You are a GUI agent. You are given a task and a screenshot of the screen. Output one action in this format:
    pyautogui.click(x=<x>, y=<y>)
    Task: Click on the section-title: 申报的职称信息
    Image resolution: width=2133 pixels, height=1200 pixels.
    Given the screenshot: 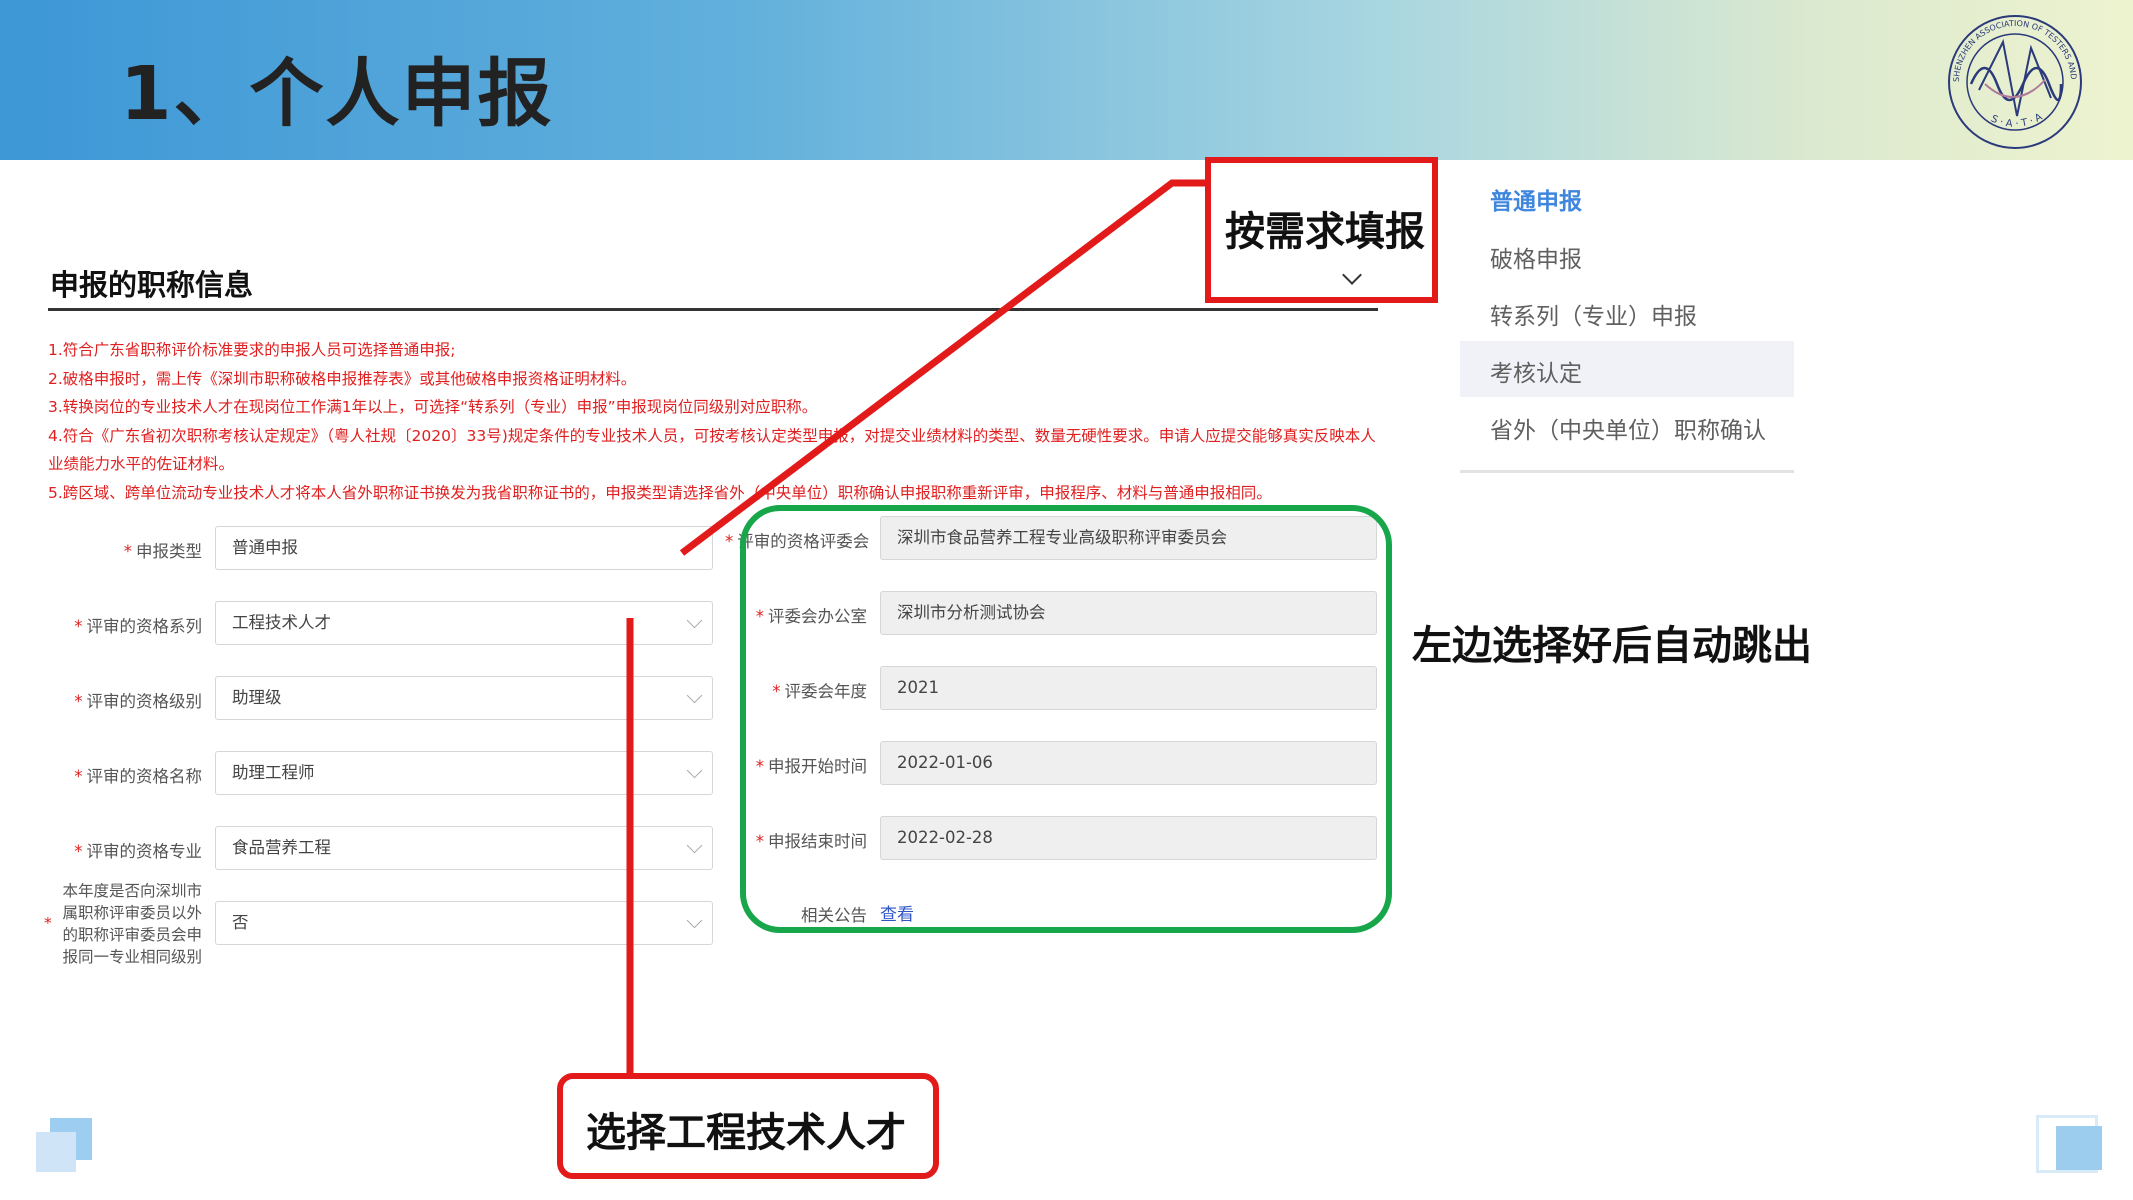 What is the action you would take?
    pyautogui.click(x=152, y=285)
    